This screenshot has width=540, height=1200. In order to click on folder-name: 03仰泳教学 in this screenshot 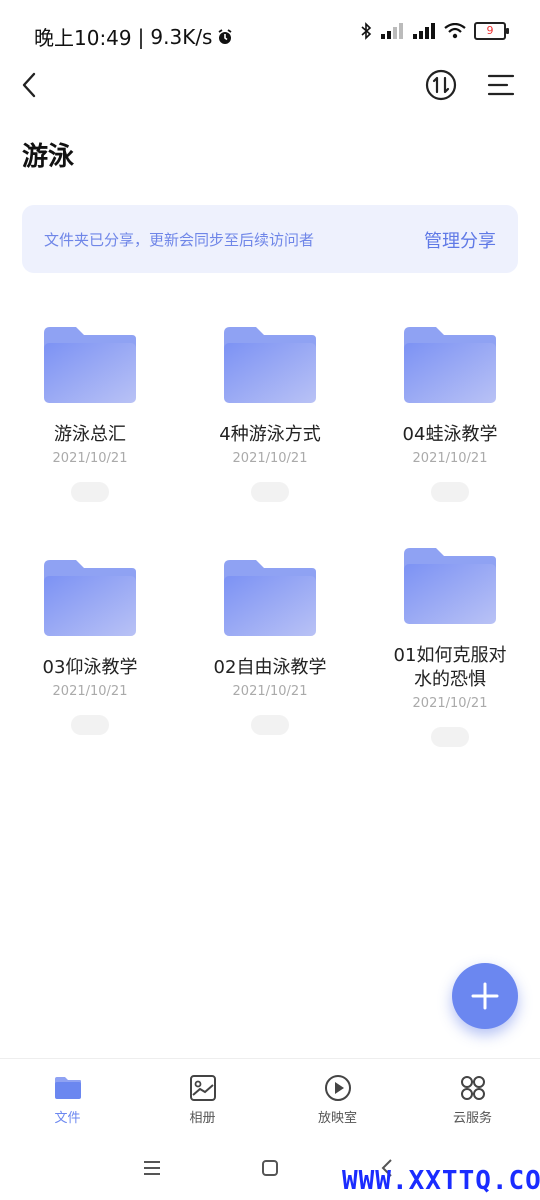, I will do `click(90, 667)`.